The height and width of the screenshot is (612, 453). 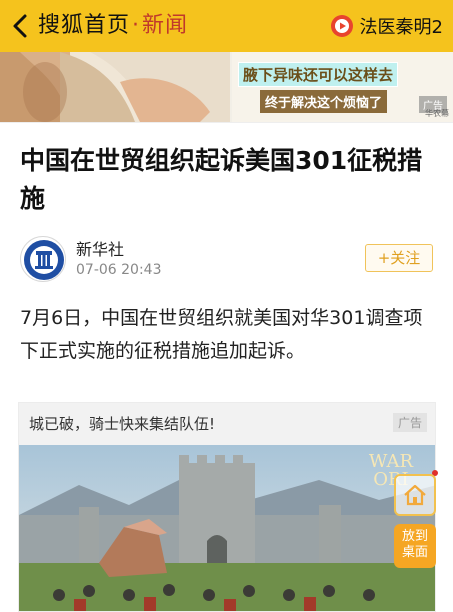 I want to click on top-banner-ad: 腋下异味还可以这样去 终于解决这个烦恼了 广告 华农幕, so click(x=226, y=87).